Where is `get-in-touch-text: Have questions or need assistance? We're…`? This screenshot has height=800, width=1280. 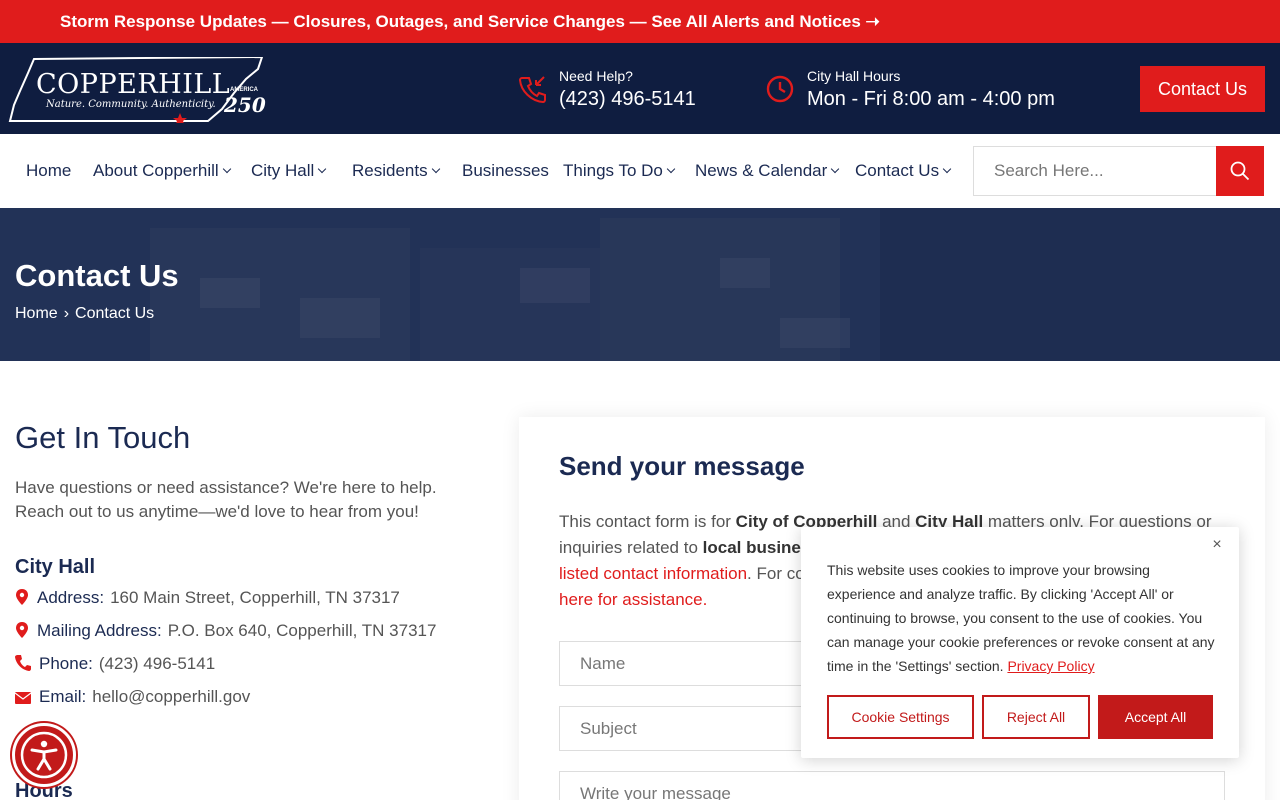
get-in-touch-text: Have questions or need assistance? We're… is located at coordinates (226, 499).